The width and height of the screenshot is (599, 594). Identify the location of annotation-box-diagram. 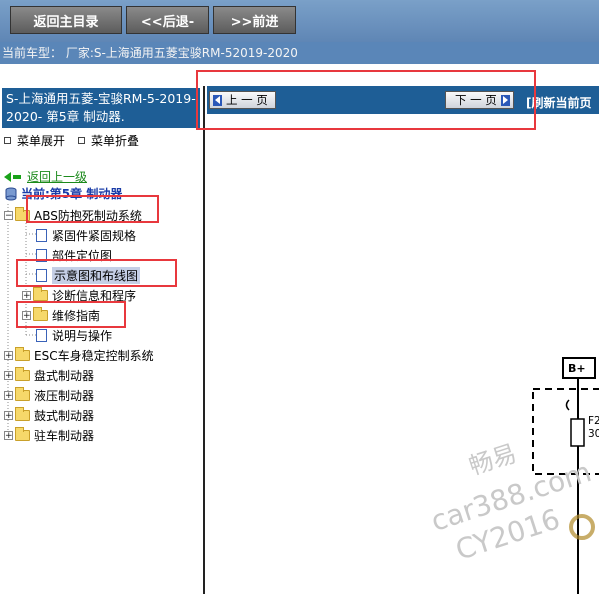
(96, 273).